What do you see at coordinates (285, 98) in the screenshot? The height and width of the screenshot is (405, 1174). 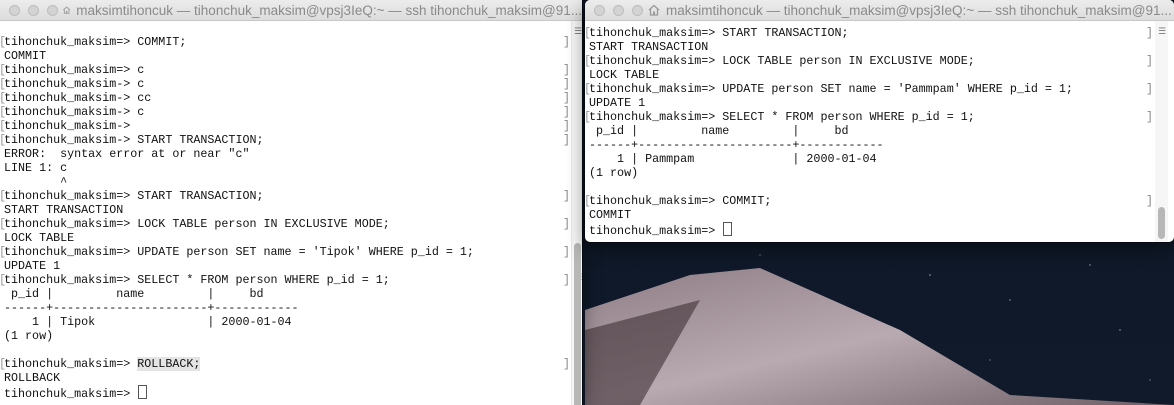 I see `terminal-line: tihonchuk_maksim-> cc]` at bounding box center [285, 98].